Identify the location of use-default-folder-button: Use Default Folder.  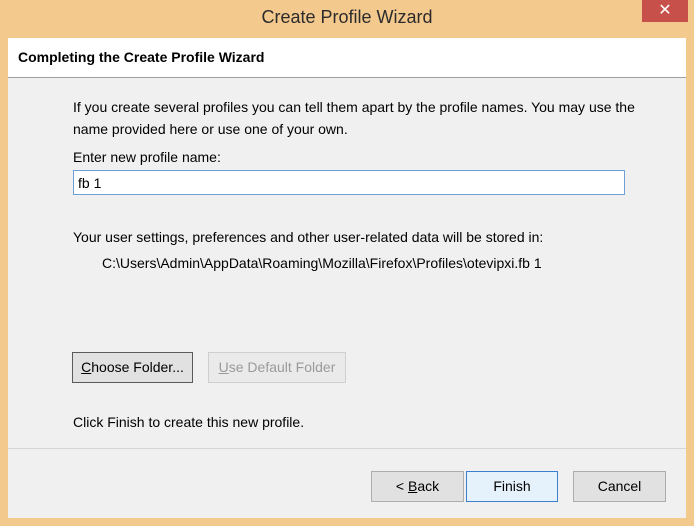
(277, 367).